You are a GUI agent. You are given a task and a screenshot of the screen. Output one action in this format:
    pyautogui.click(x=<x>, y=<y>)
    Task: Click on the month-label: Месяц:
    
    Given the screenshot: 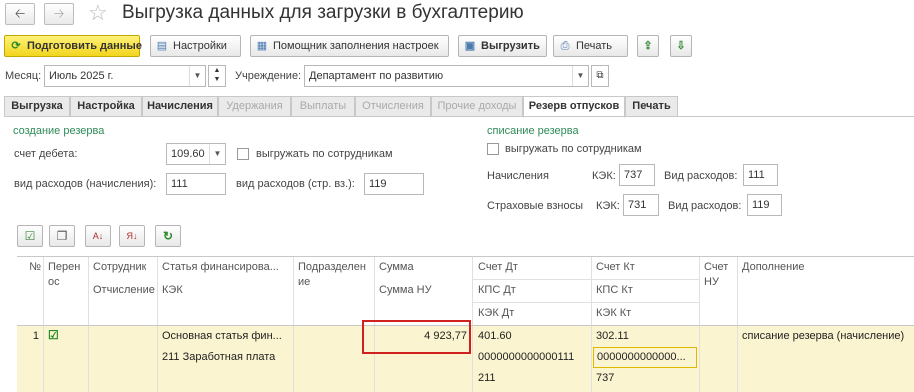 What is the action you would take?
    pyautogui.click(x=23, y=76)
    